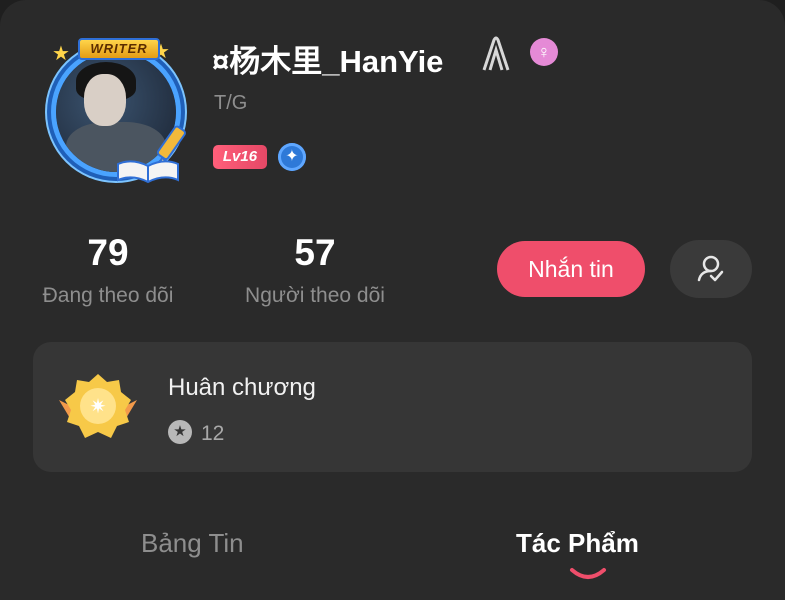 This screenshot has width=785, height=600. I want to click on follow-status-icon, so click(710, 268).